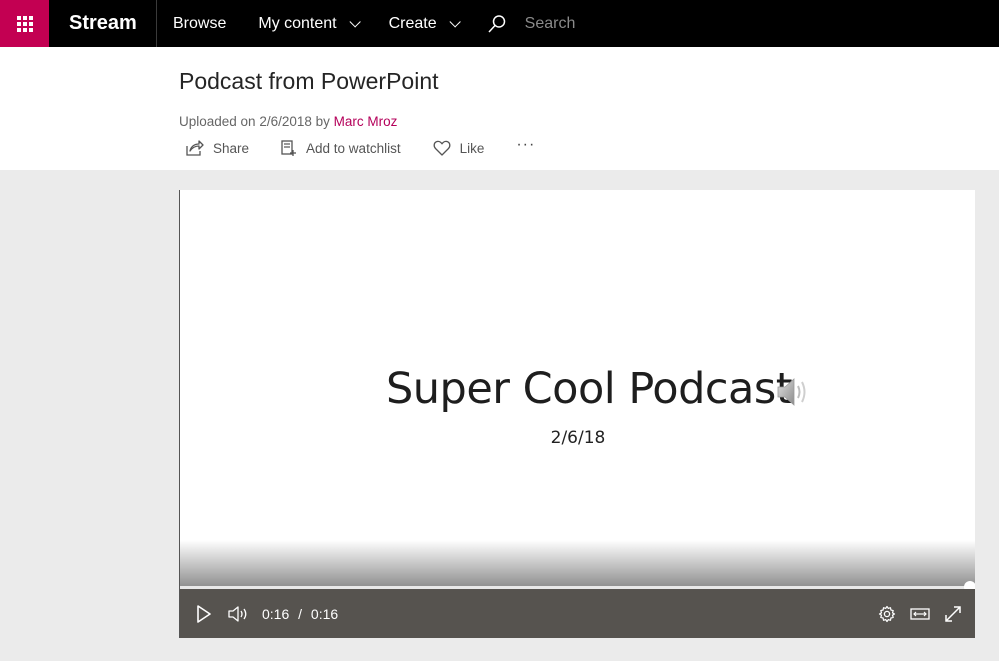 The image size is (999, 661). I want to click on nav-browse-label: Browse, so click(200, 23).